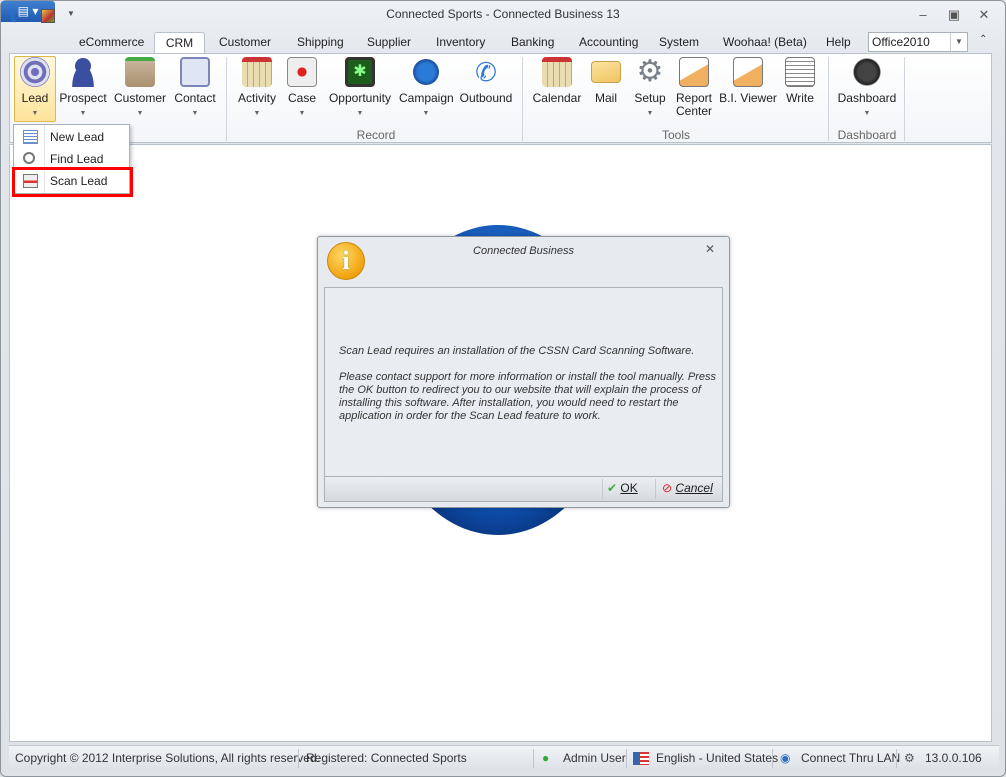  I want to click on group-label-record: Record, so click(376, 135).